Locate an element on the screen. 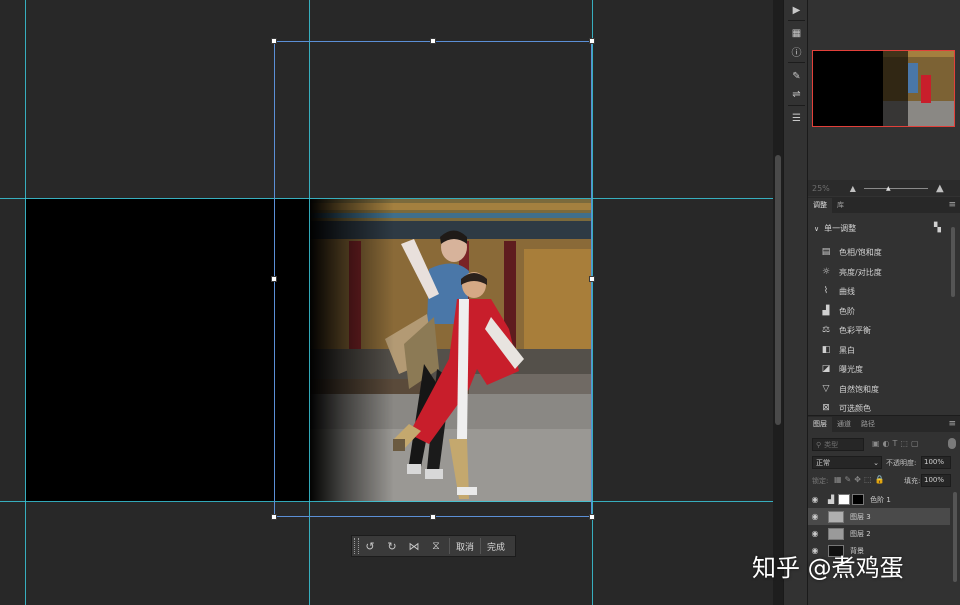 This screenshot has width=960, height=605. fill-label: 填充: is located at coordinates (912, 481).